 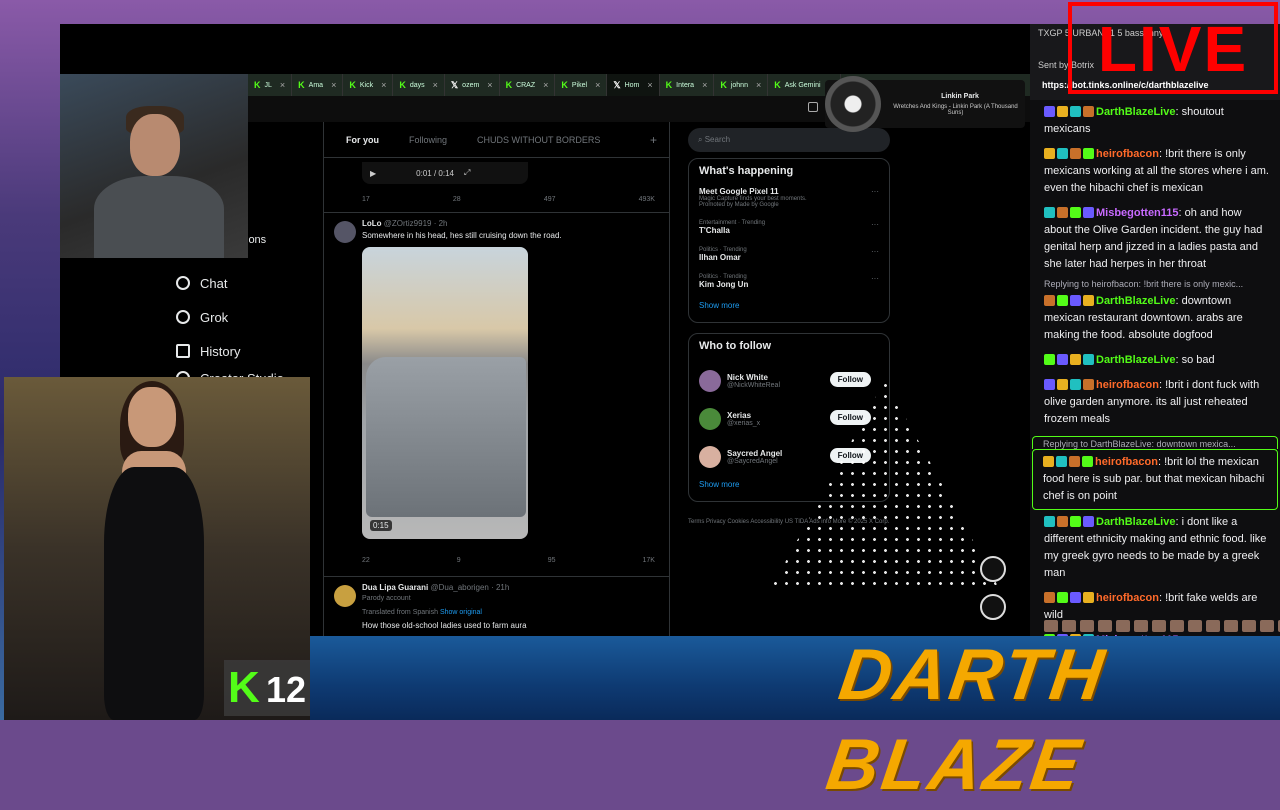 I want to click on add-tab-icon: +, so click(x=653, y=140).